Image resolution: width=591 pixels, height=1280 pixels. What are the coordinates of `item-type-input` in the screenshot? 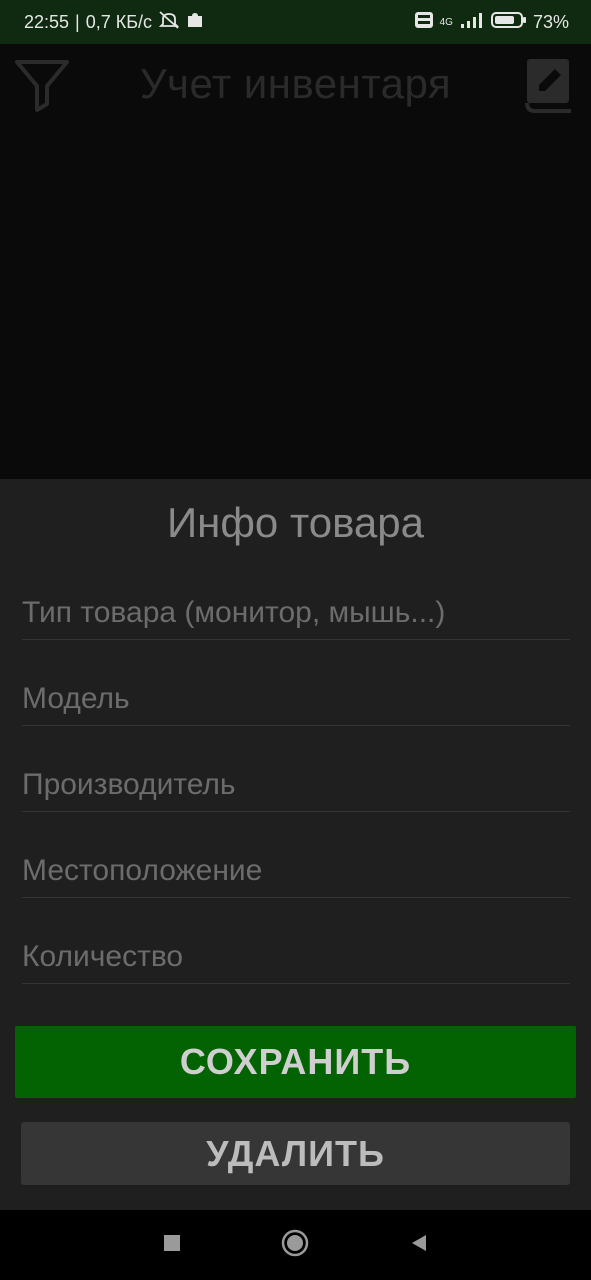 It's located at (296, 613).